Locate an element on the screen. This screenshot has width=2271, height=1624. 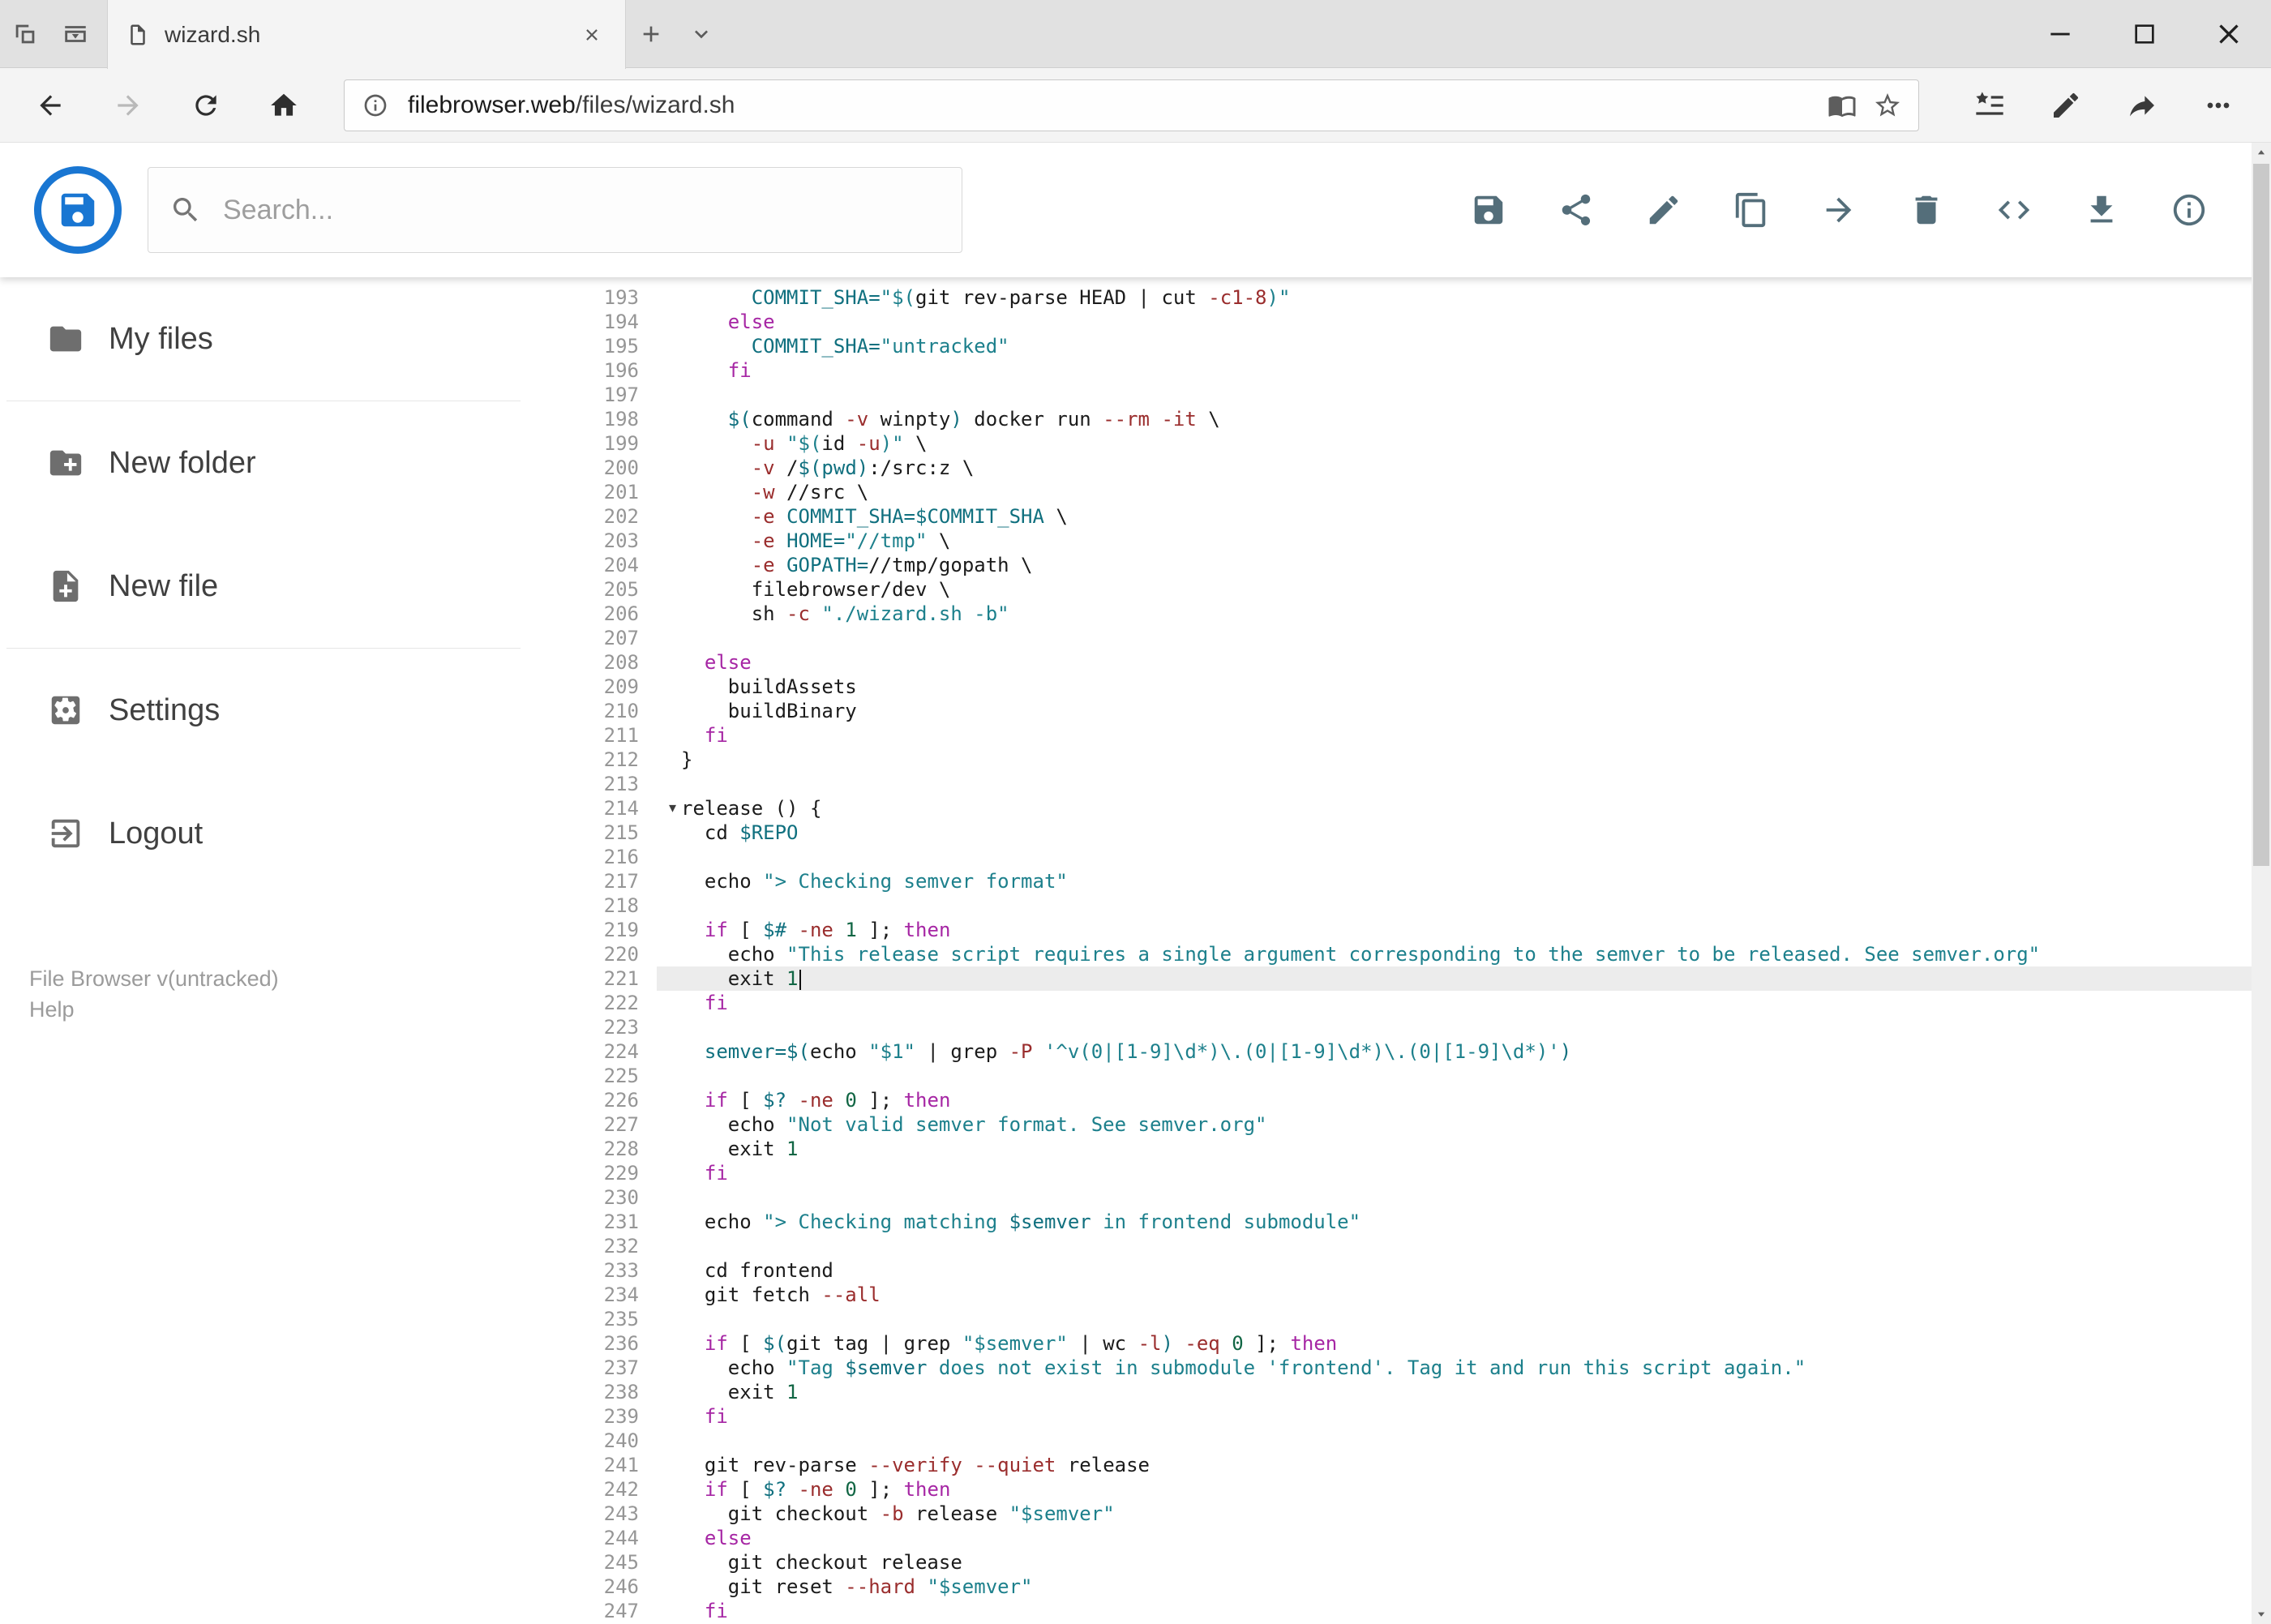
code-line: git checkout -b release "$semver" is located at coordinates (1454, 1514).